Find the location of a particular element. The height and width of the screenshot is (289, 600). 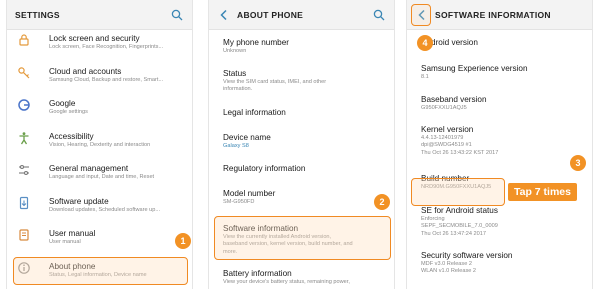

about-item-model-number: Model number SM-G950FD is located at coordinates (301, 199).